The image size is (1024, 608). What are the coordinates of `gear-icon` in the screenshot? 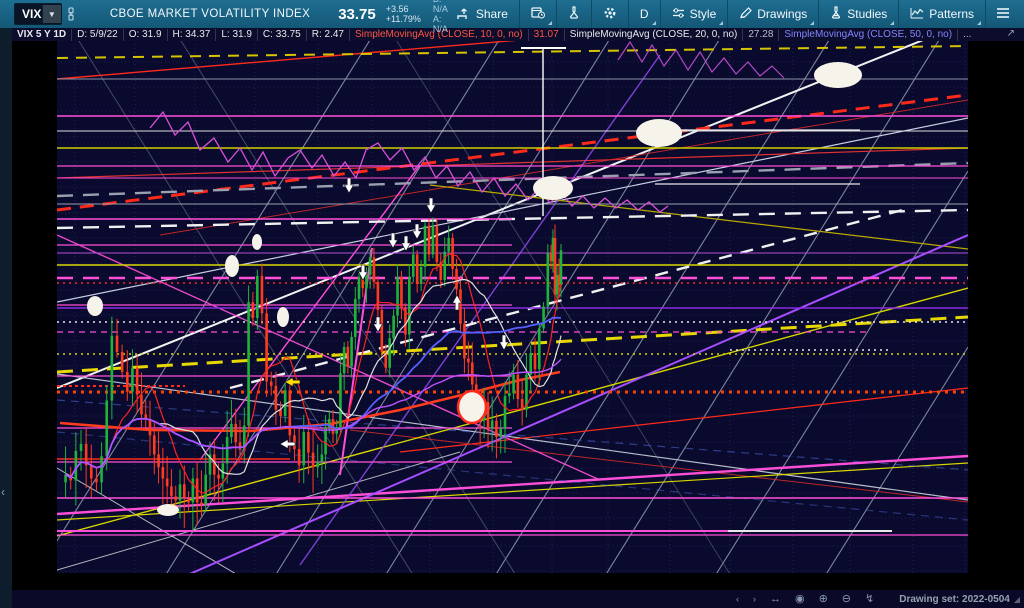 It's located at (610, 14).